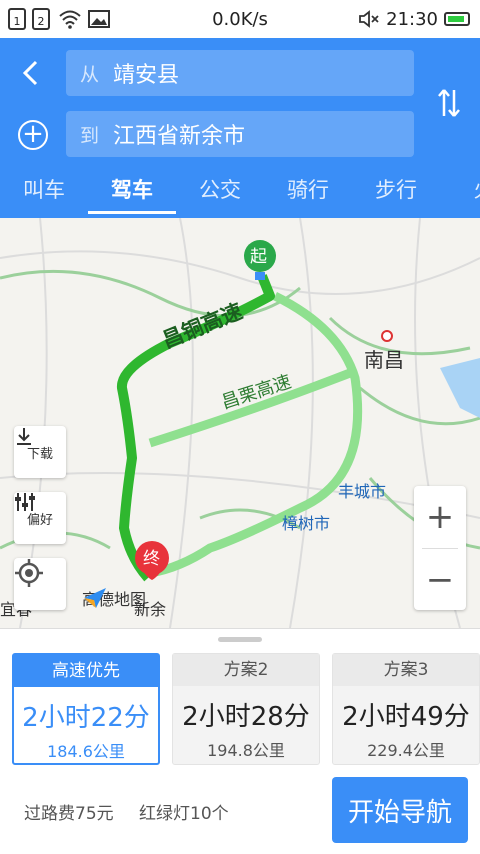  I want to click on preference-button: 偏好, so click(40, 518).